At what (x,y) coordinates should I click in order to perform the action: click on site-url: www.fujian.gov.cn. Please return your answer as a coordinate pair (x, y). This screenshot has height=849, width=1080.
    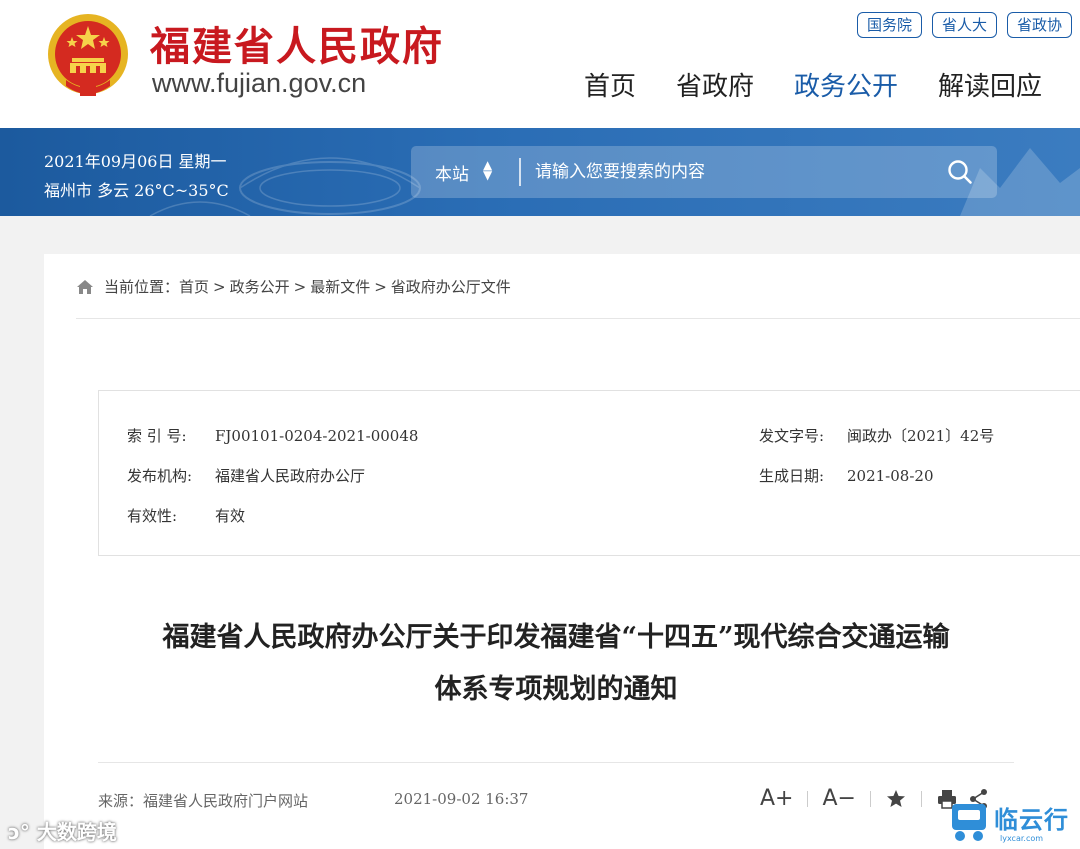
    Looking at the image, I should click on (259, 83).